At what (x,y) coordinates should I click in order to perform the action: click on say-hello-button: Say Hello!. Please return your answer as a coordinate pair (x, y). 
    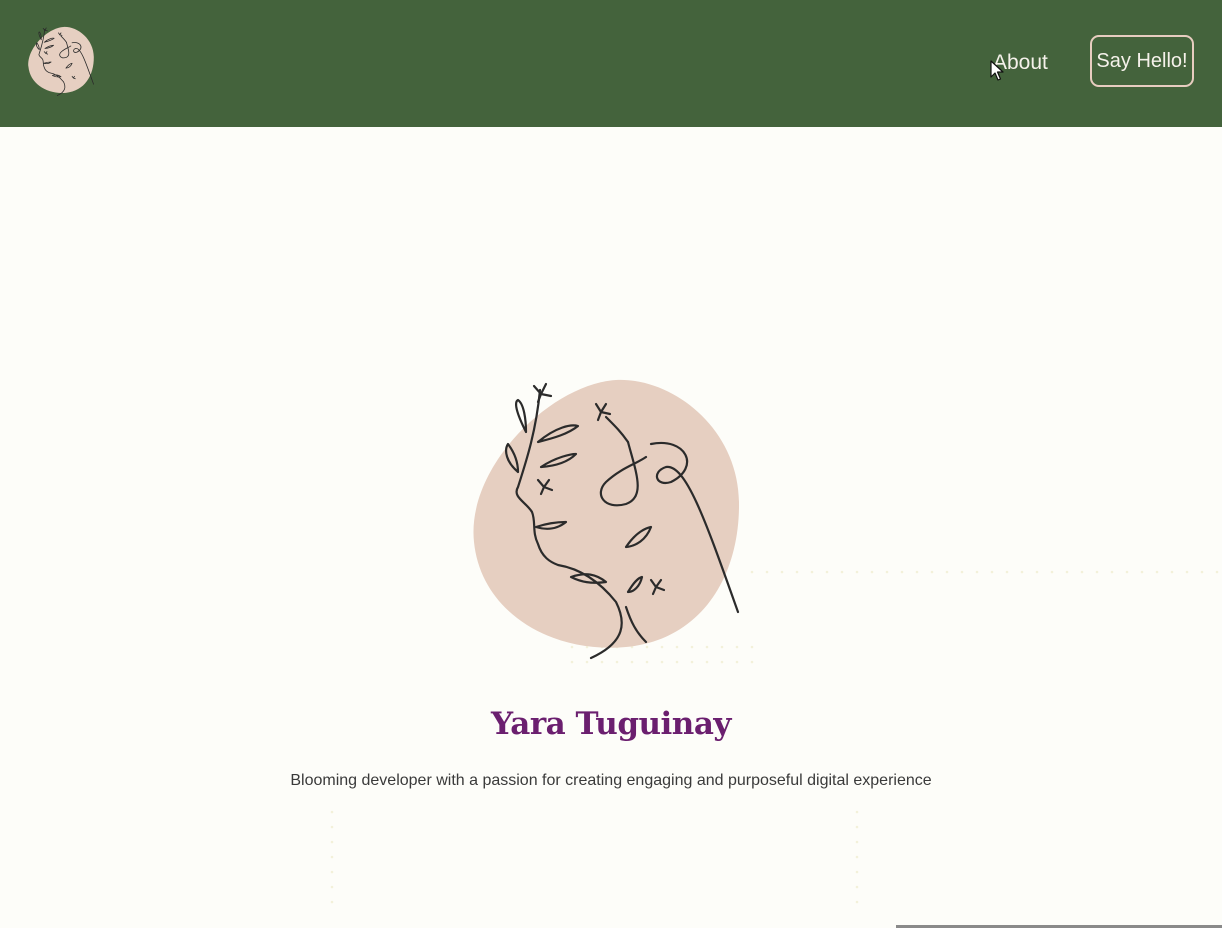
    Looking at the image, I should click on (1142, 61).